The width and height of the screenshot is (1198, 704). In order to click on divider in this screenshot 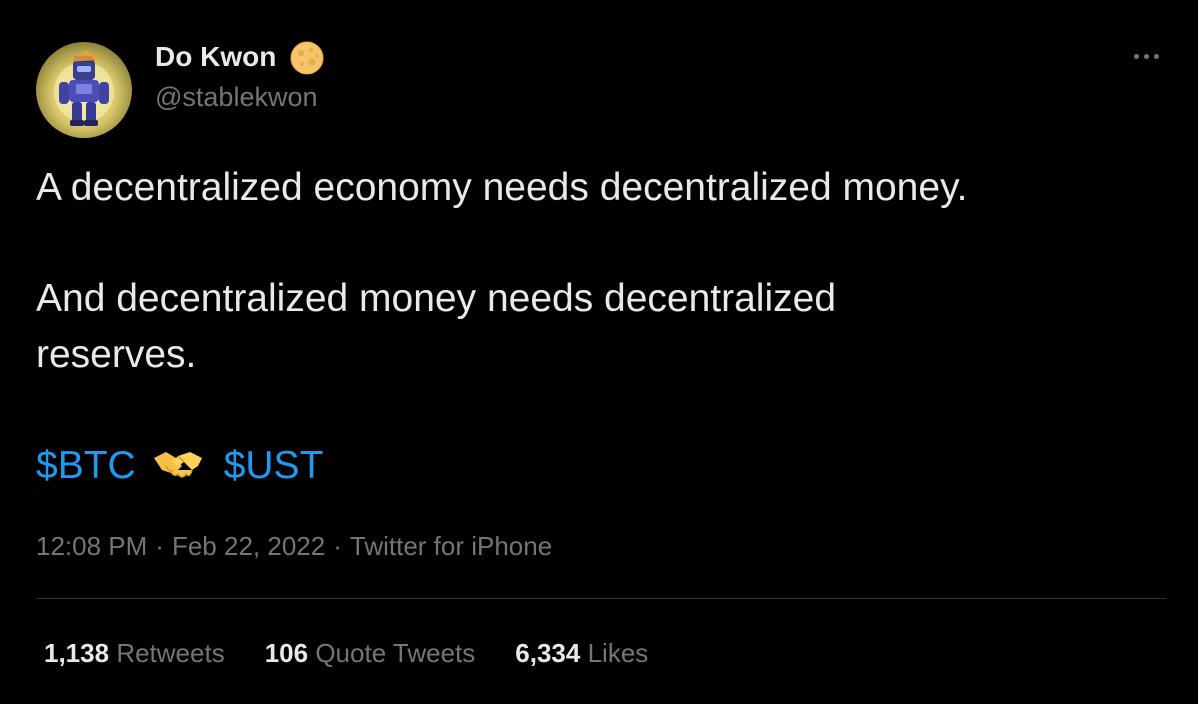, I will do `click(601, 598)`.